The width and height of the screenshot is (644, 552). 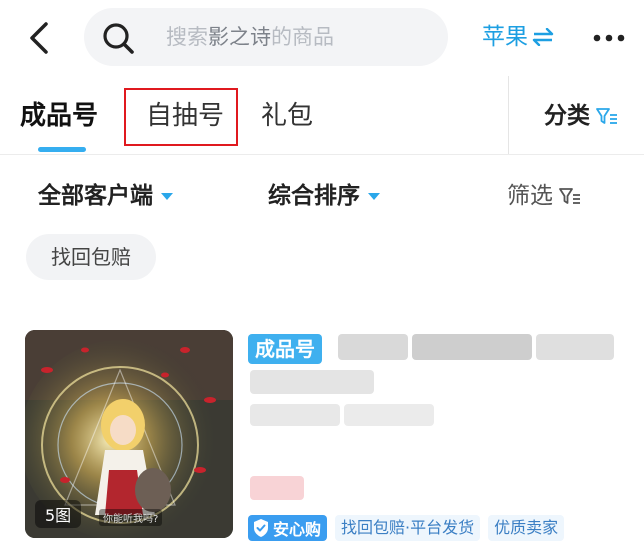 I want to click on listing-thumbnail: 5图 你能听我吗?, so click(x=129, y=434).